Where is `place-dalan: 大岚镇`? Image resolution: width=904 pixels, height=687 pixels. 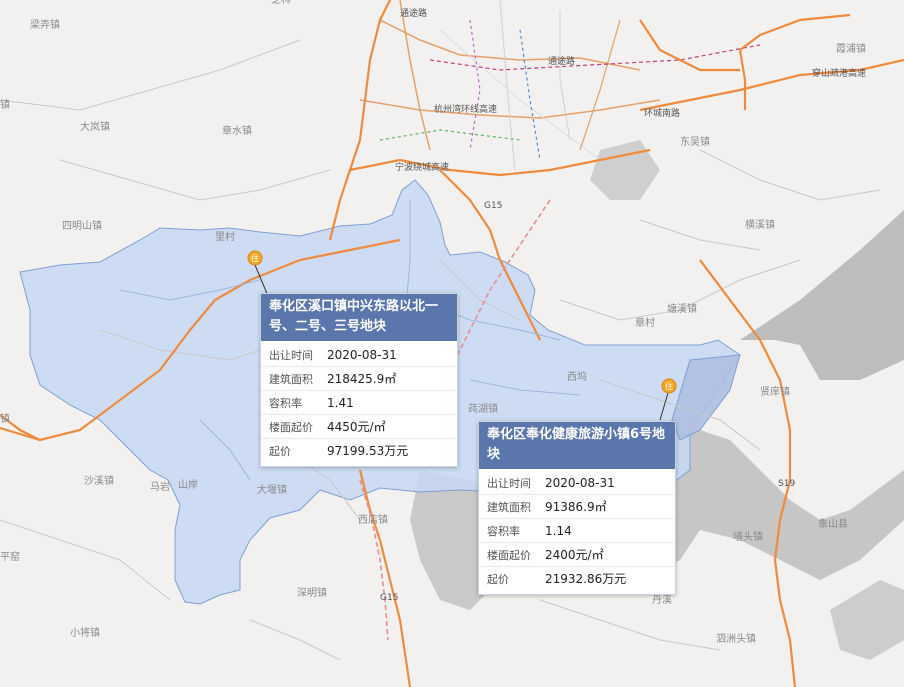 place-dalan: 大岚镇 is located at coordinates (95, 126).